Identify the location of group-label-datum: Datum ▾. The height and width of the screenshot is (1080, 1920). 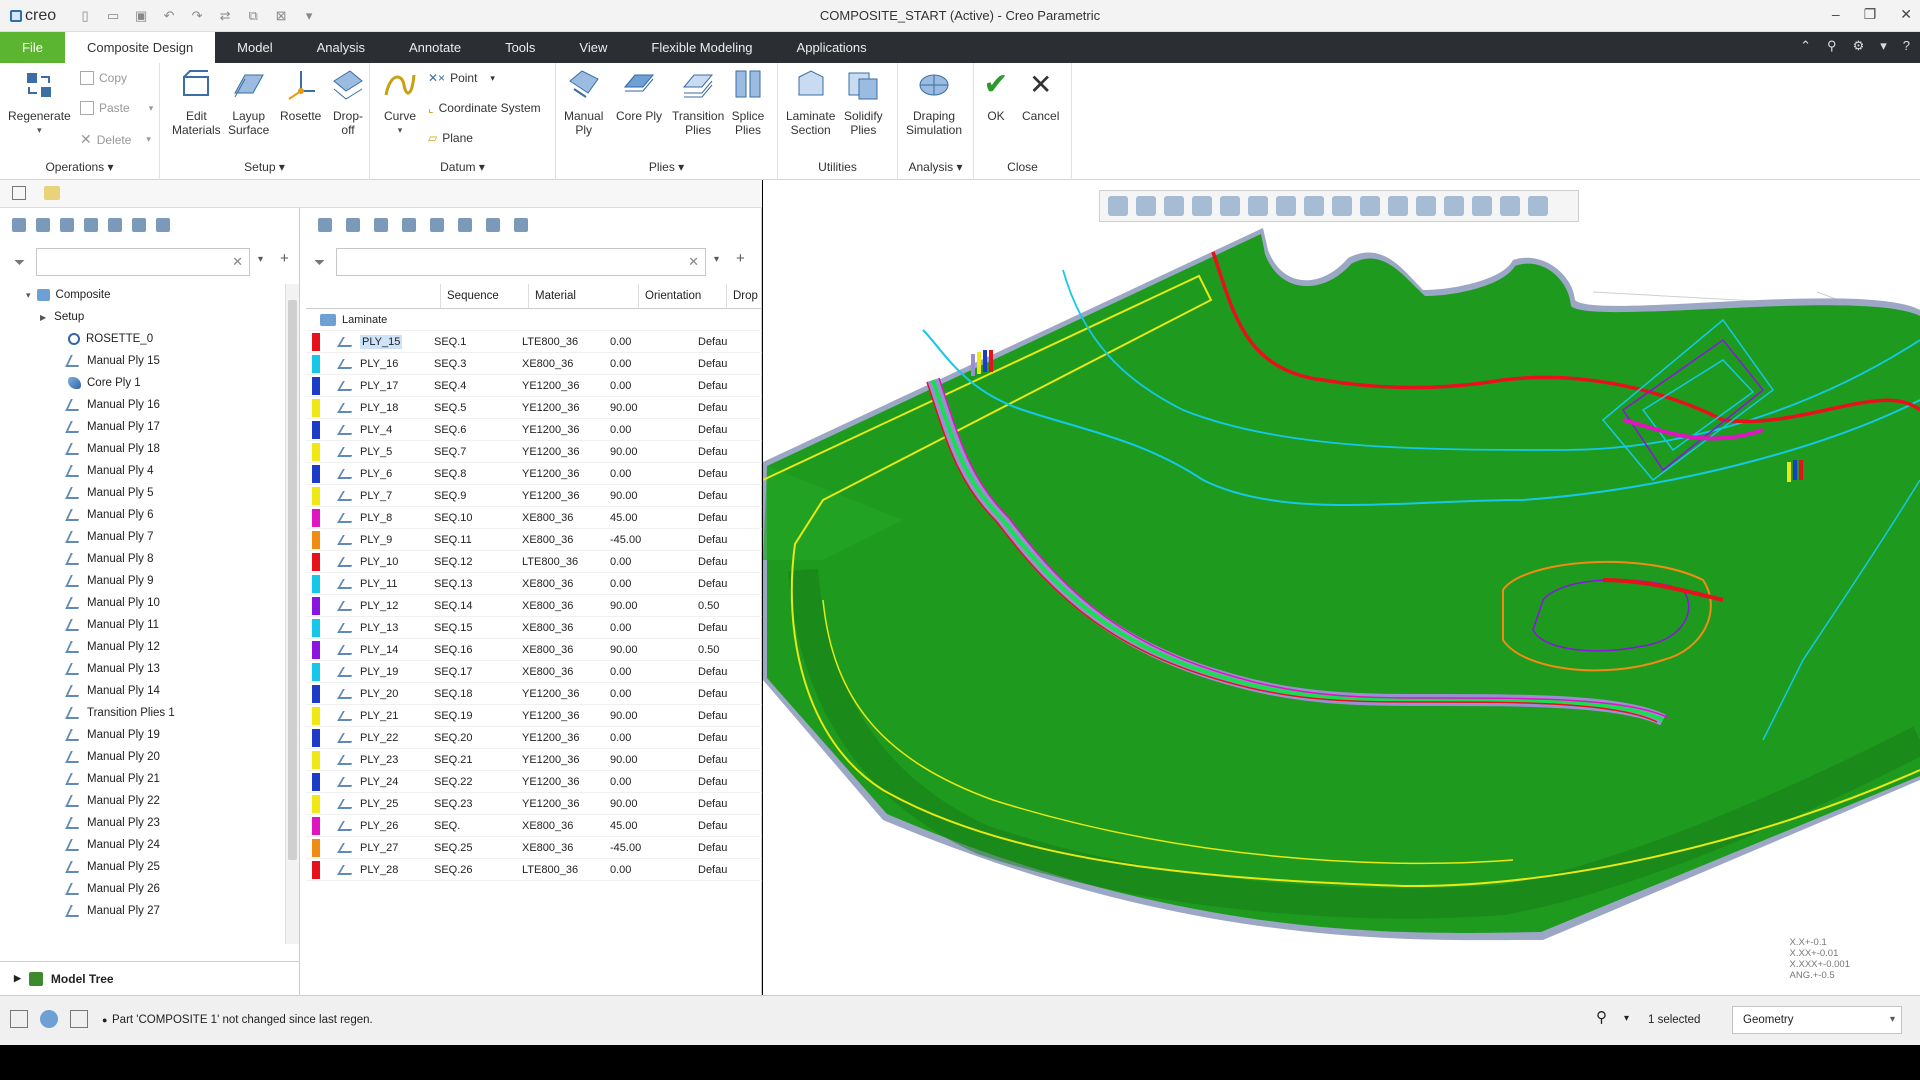
(462, 167).